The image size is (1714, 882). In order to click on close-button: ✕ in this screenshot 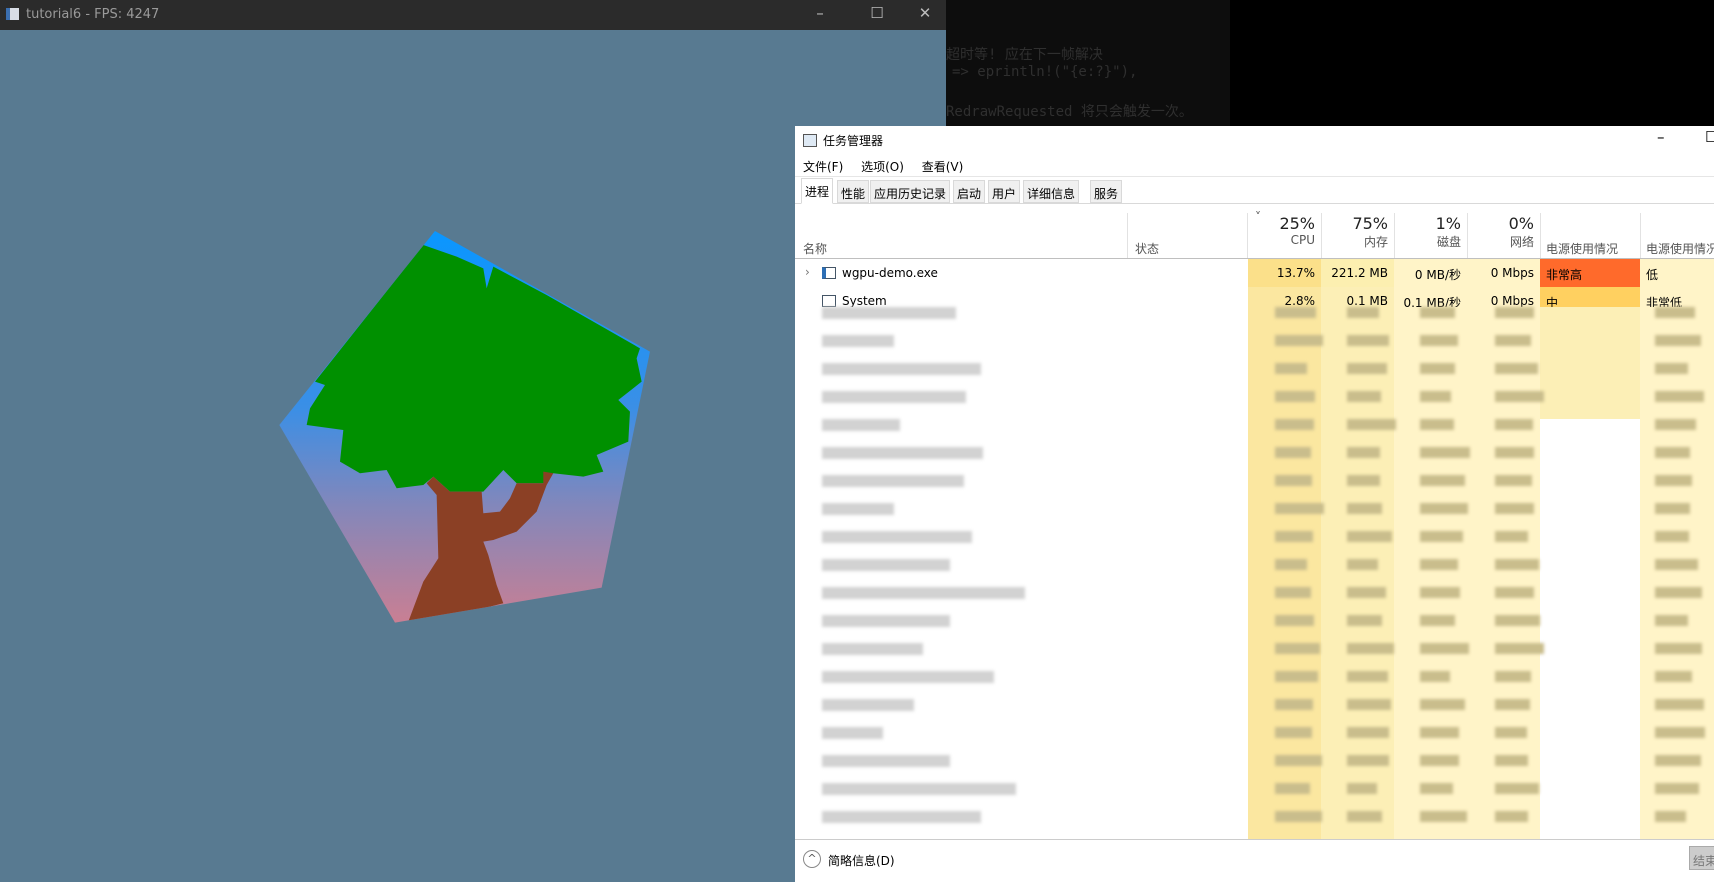, I will do `click(925, 13)`.